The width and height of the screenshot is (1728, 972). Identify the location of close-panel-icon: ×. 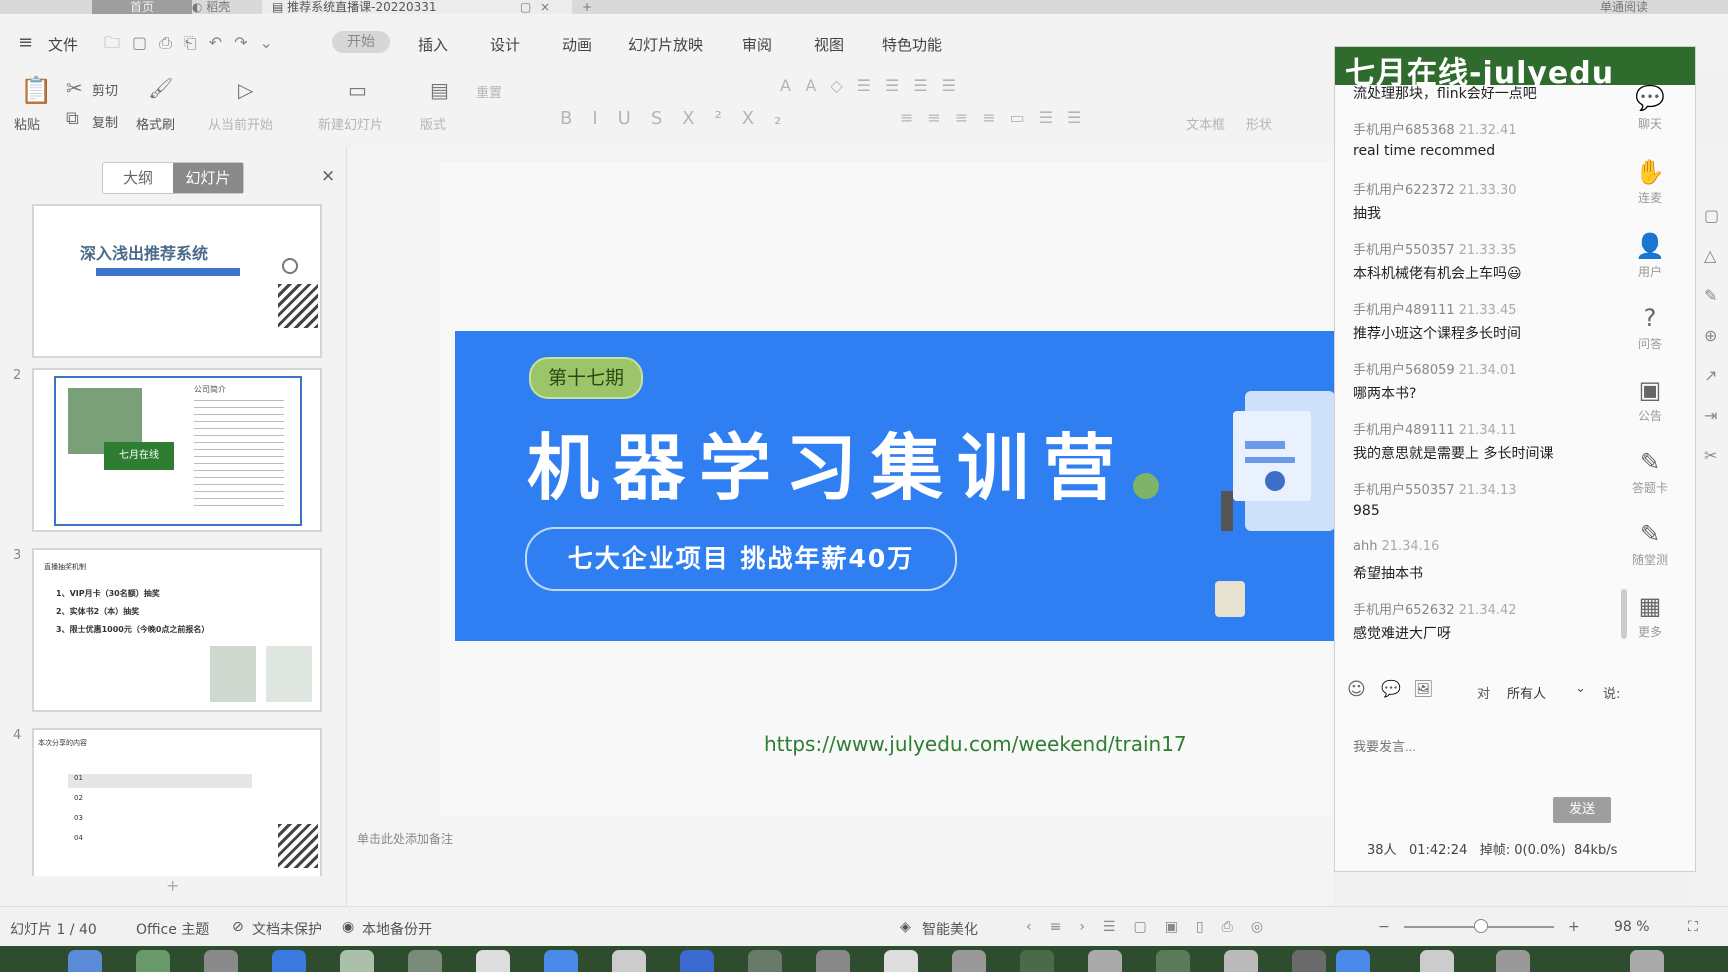
(328, 176).